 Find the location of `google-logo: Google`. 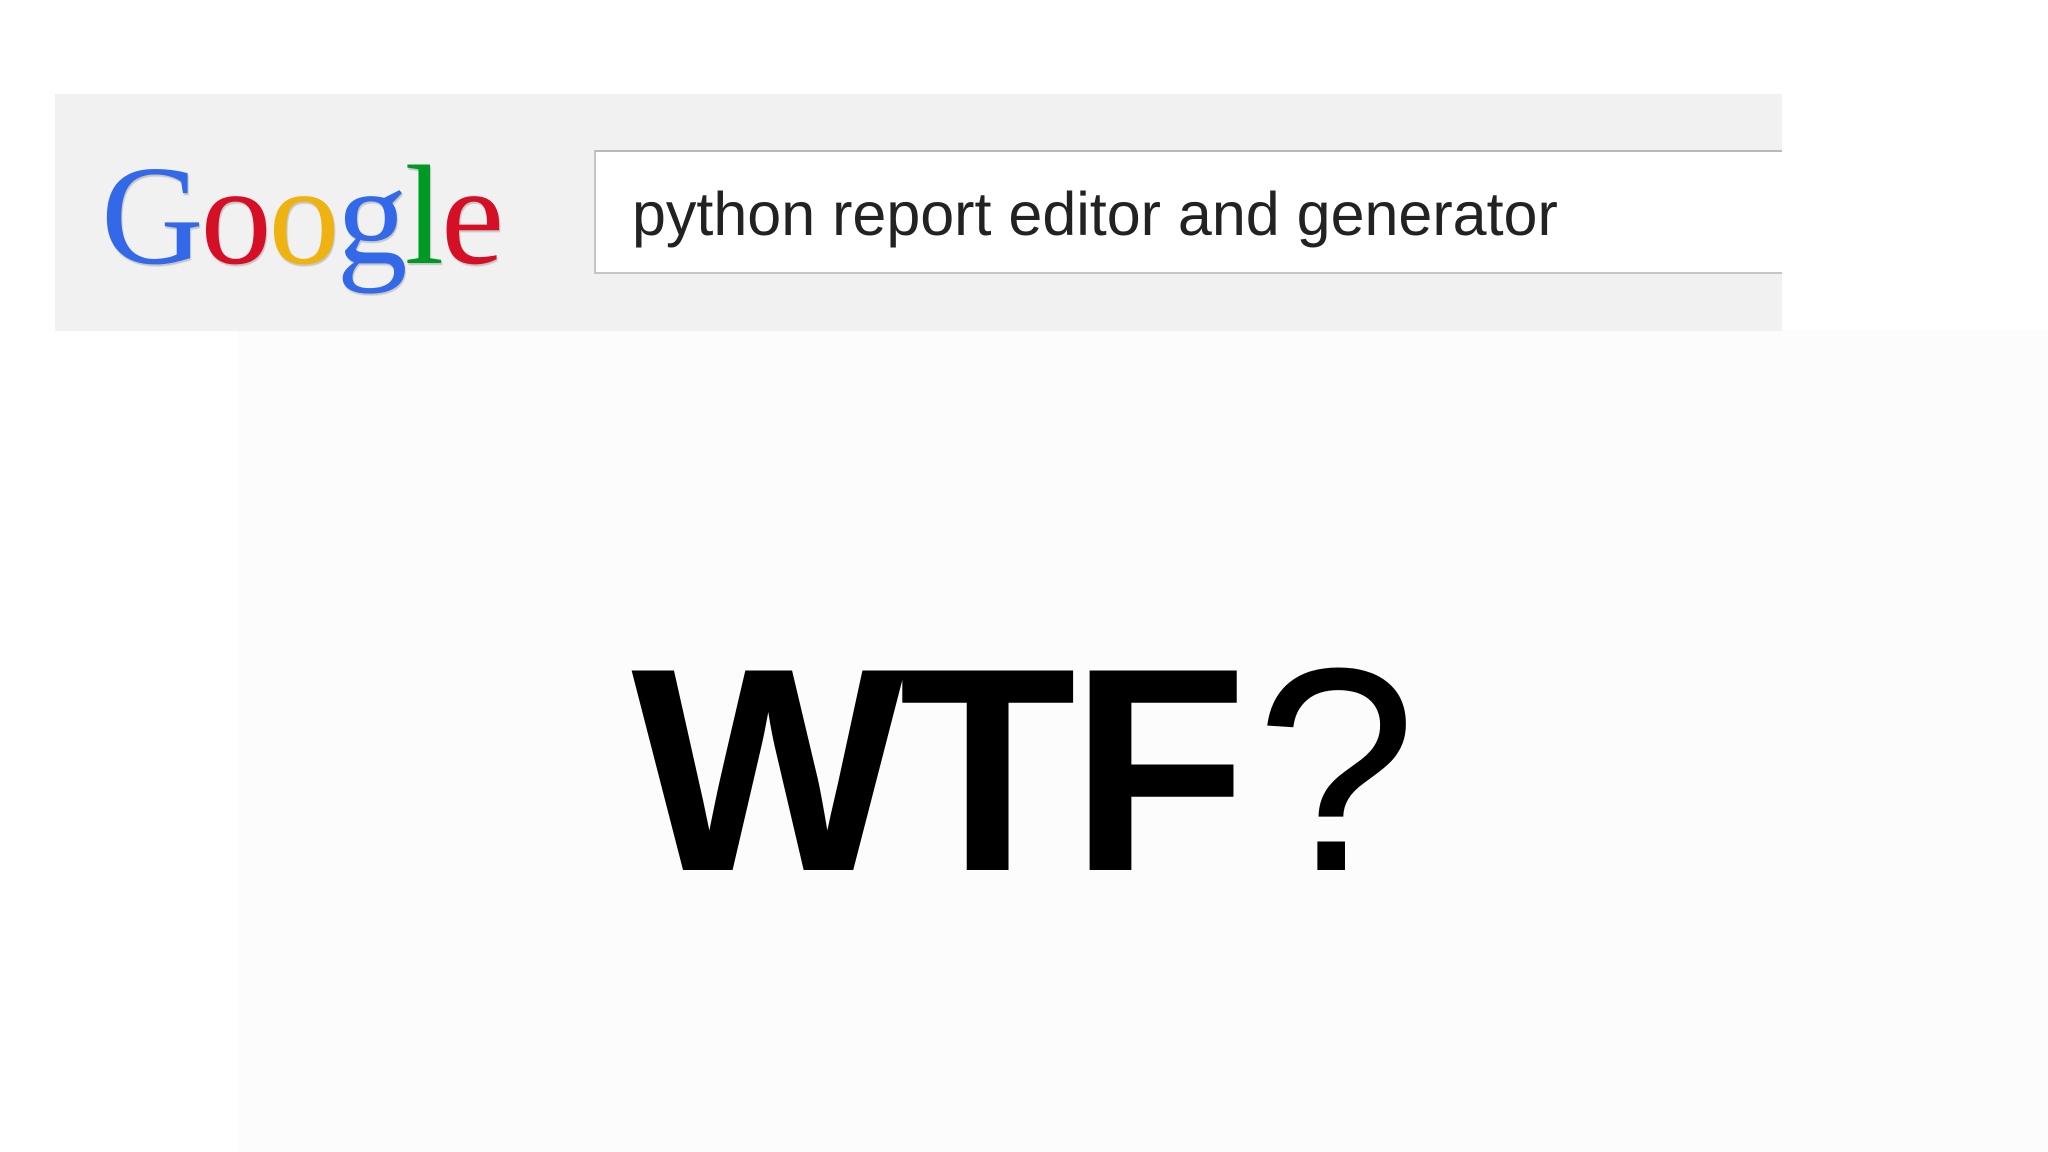

google-logo: Google is located at coordinates (302, 215).